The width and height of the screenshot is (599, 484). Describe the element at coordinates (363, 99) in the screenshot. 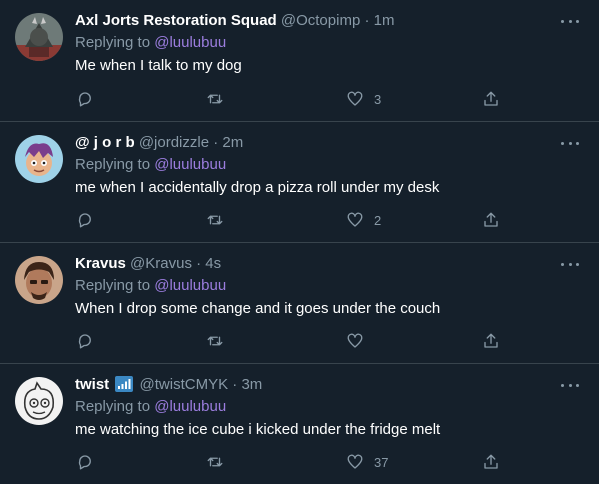

I see `like-button: 3` at that location.